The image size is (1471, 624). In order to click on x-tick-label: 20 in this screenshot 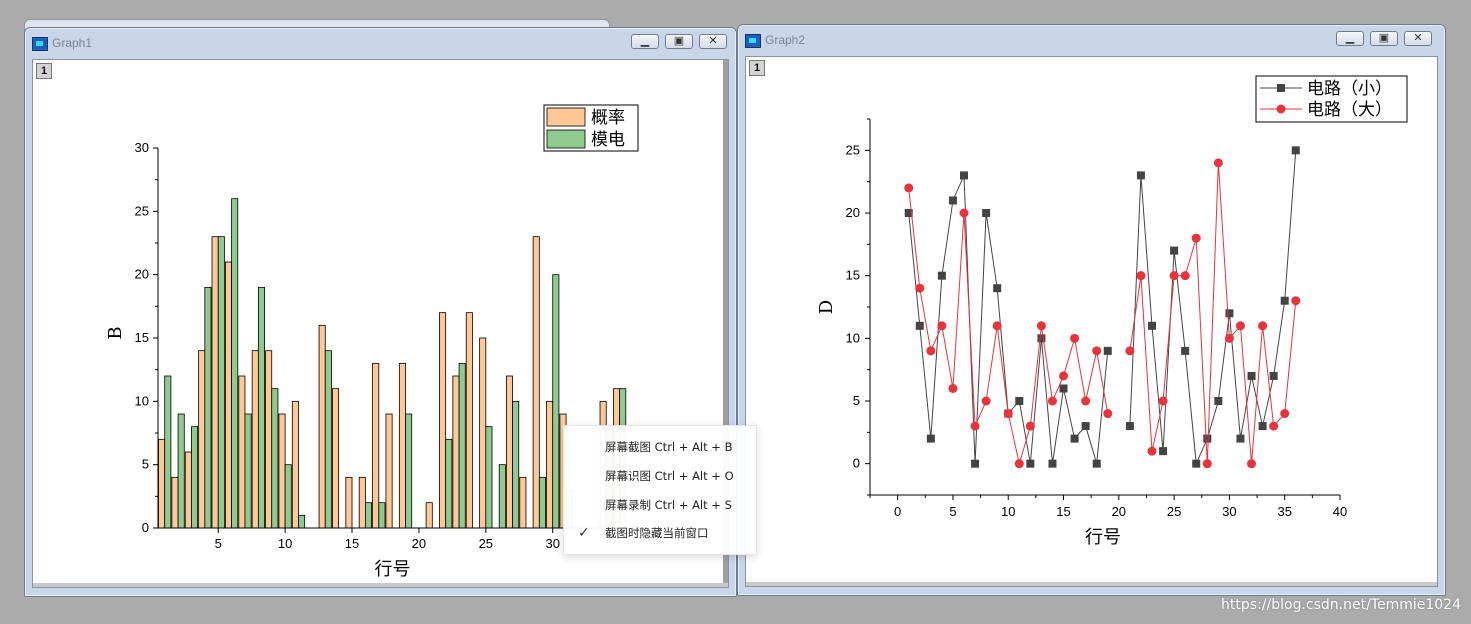, I will do `click(419, 543)`.